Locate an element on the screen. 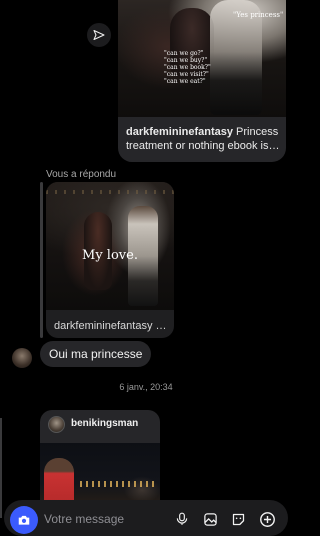 This screenshot has height=536, width=320. gallery-button is located at coordinates (210, 519).